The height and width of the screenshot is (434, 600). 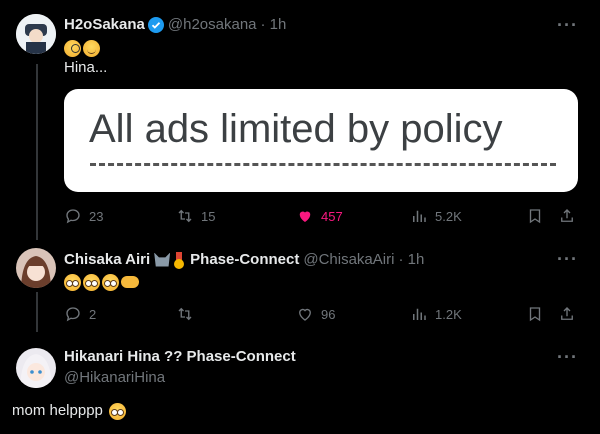 I want to click on reply-button: 2, so click(x=80, y=314).